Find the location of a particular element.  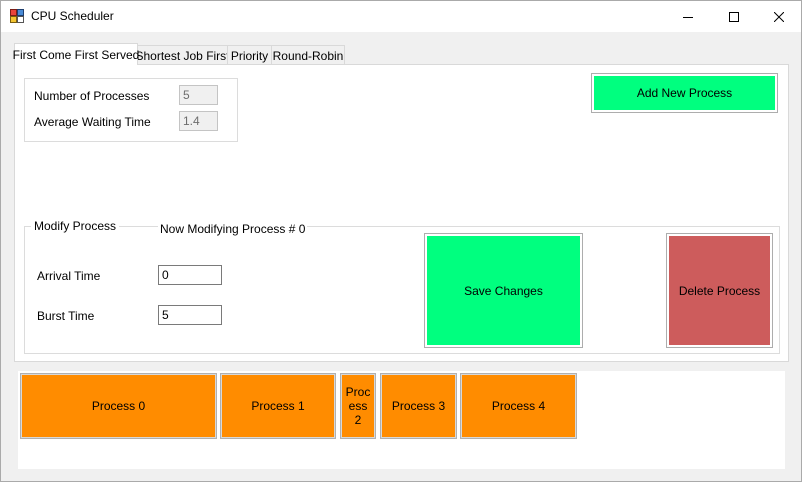

burst-time-input is located at coordinates (190, 315).